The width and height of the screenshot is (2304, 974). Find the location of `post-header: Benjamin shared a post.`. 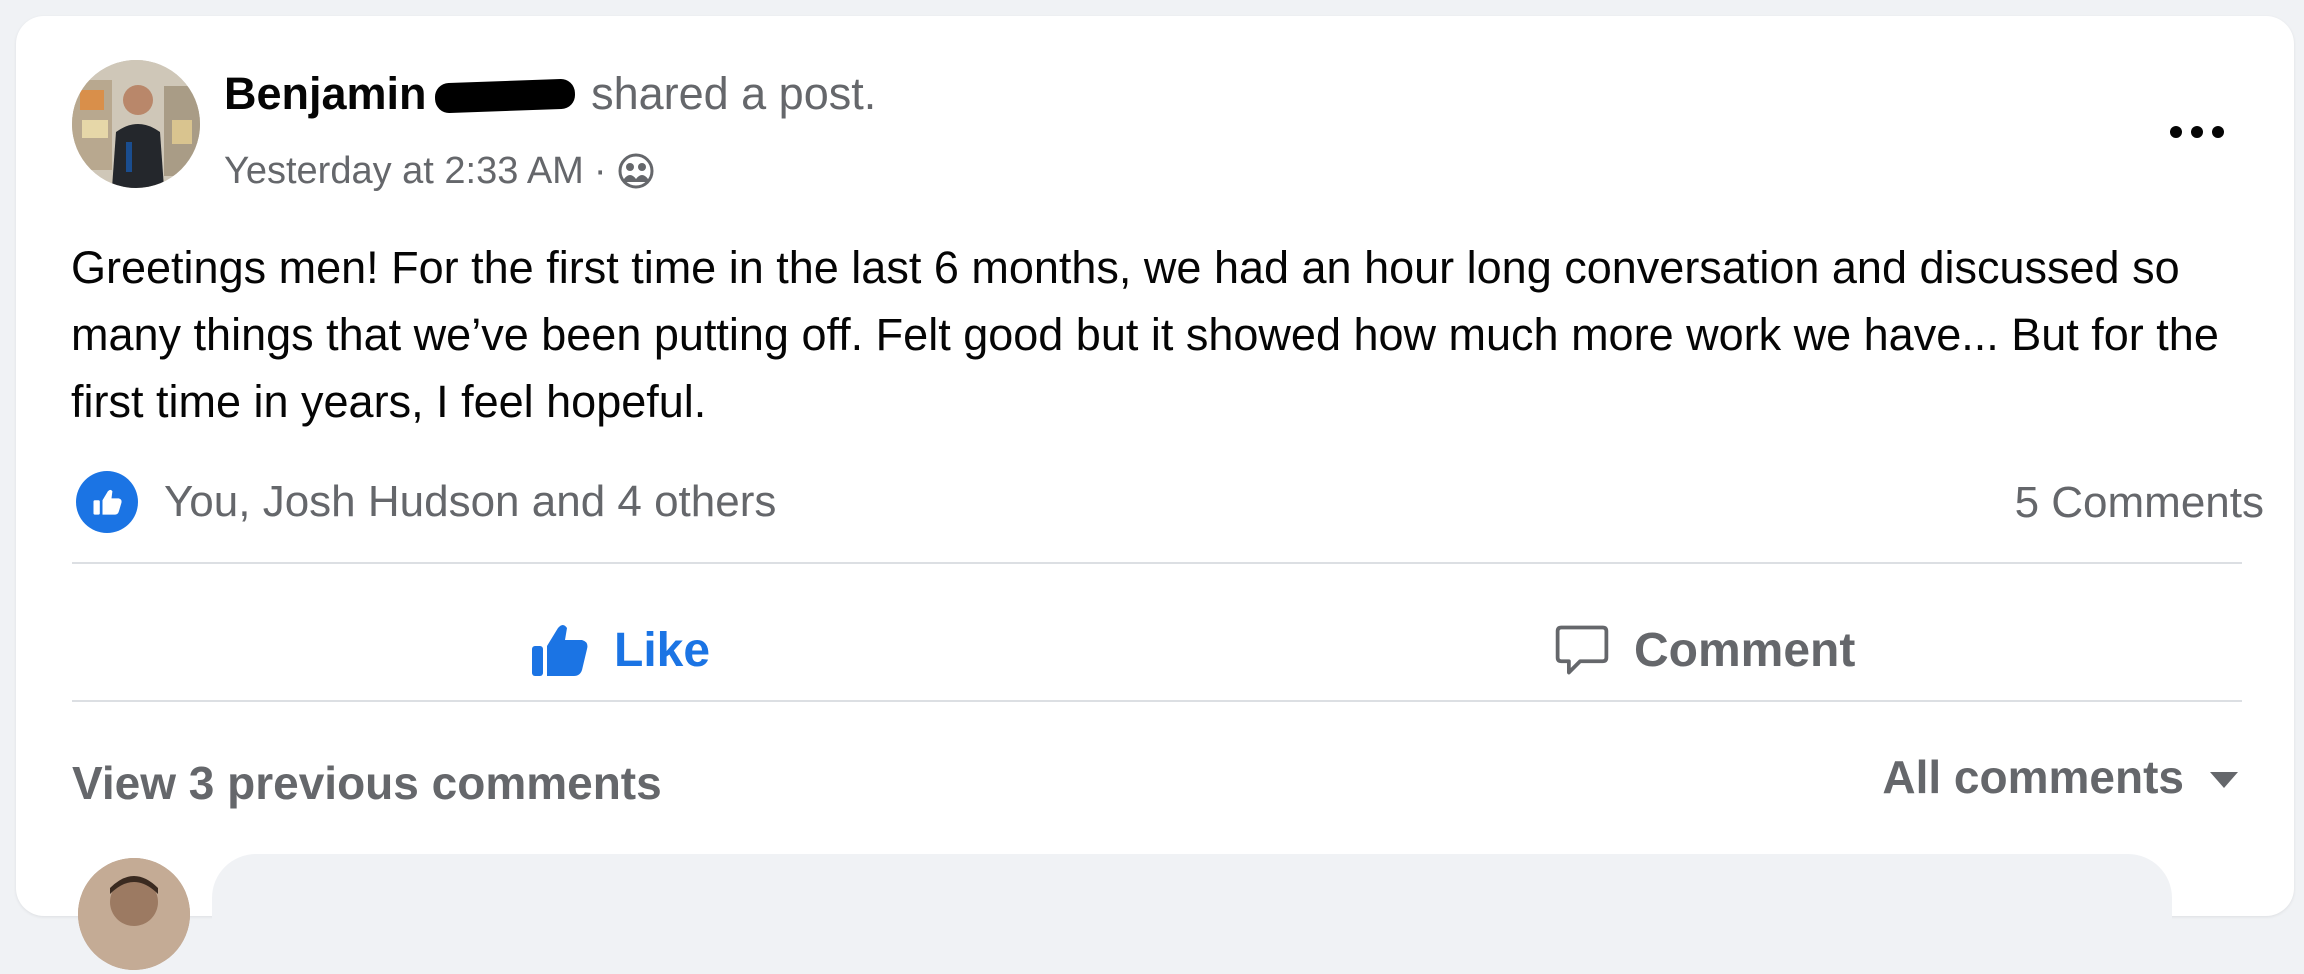

post-header: Benjamin shared a post. is located at coordinates (550, 94).